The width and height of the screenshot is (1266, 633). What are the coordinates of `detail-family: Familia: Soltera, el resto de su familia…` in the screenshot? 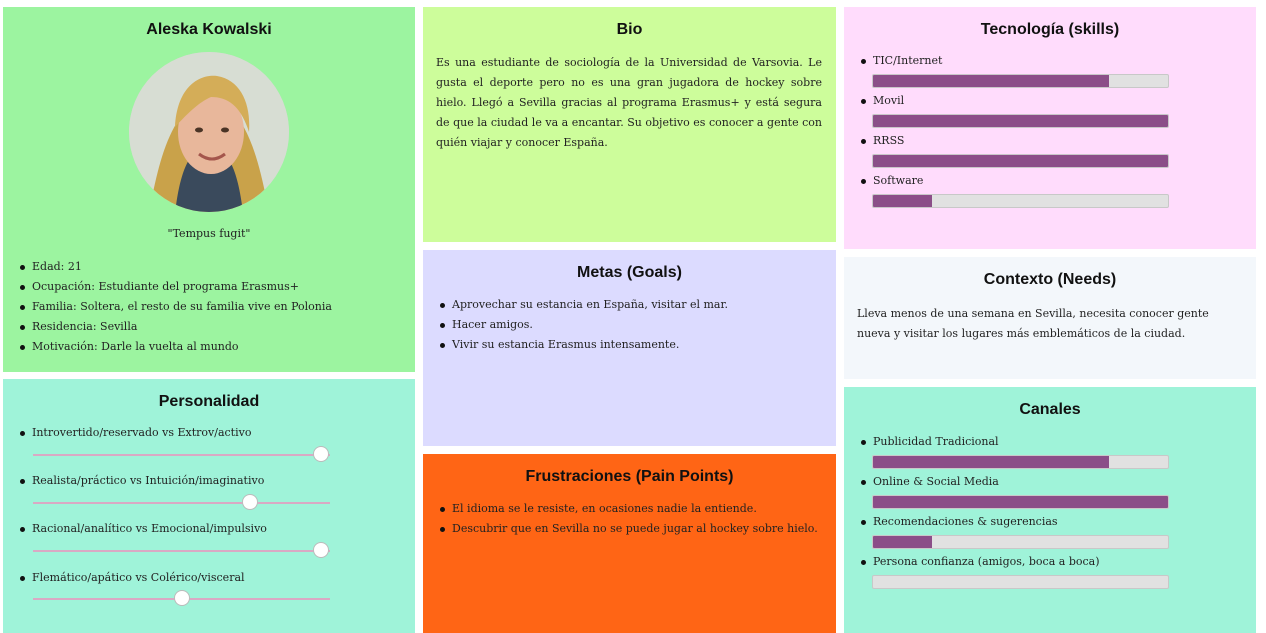 It's located at (212, 307).